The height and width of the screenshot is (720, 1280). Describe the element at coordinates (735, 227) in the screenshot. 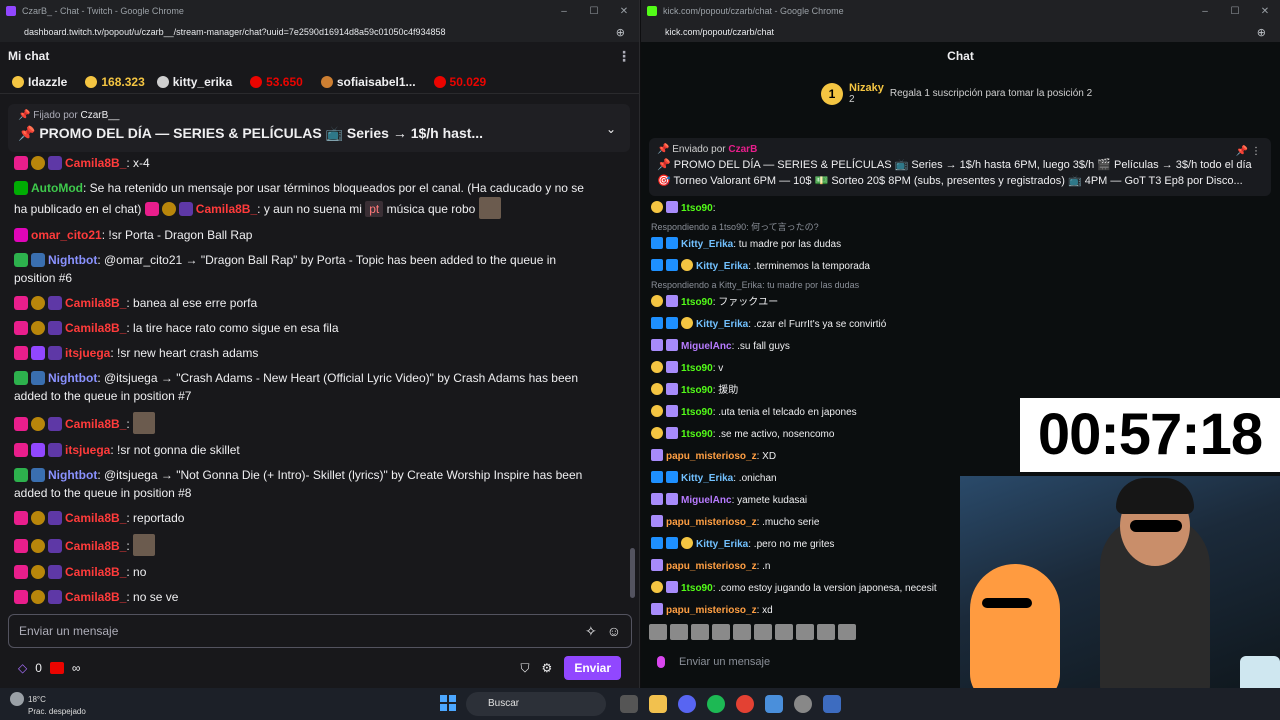

I see `reply-context: Respondiendo a 1tso90: 何って言ったの?` at that location.